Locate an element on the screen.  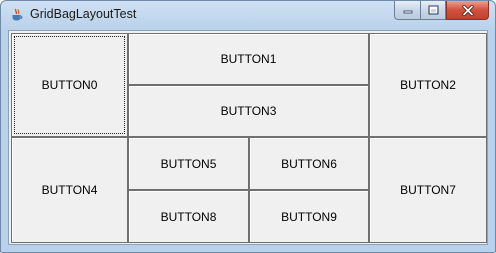
maximize-button is located at coordinates (433, 10).